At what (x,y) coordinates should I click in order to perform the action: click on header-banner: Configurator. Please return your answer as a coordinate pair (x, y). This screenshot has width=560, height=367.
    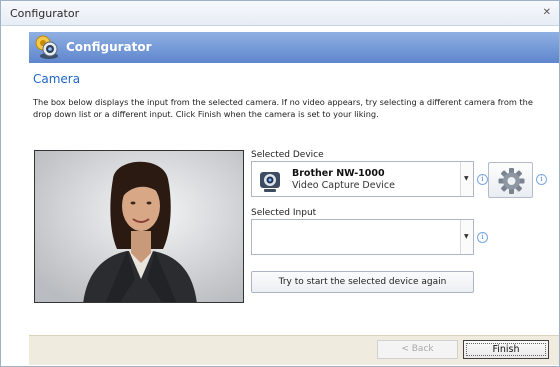
    Looking at the image, I should click on (294, 47).